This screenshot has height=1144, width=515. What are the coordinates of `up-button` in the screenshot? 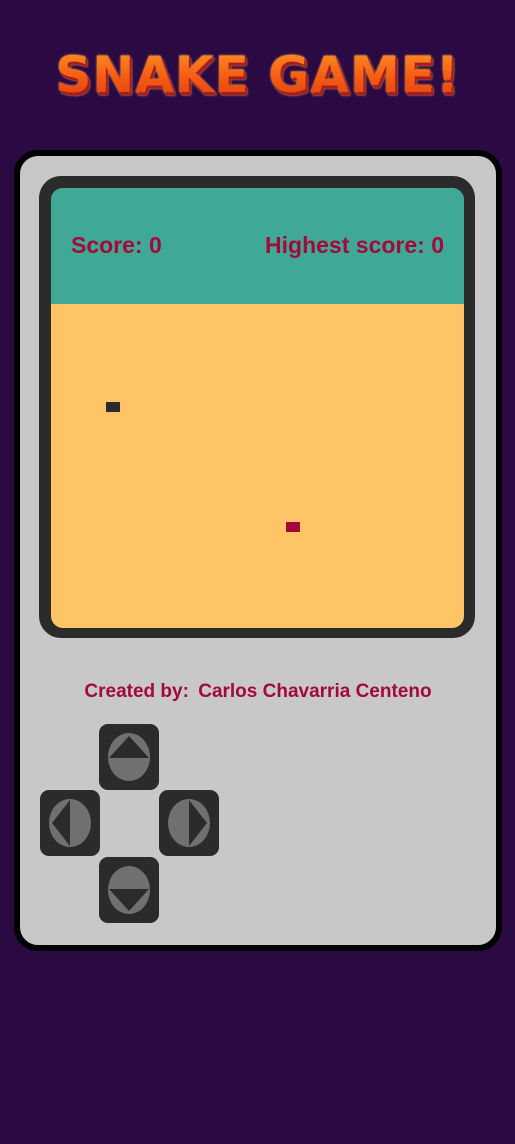 It's located at (129, 757).